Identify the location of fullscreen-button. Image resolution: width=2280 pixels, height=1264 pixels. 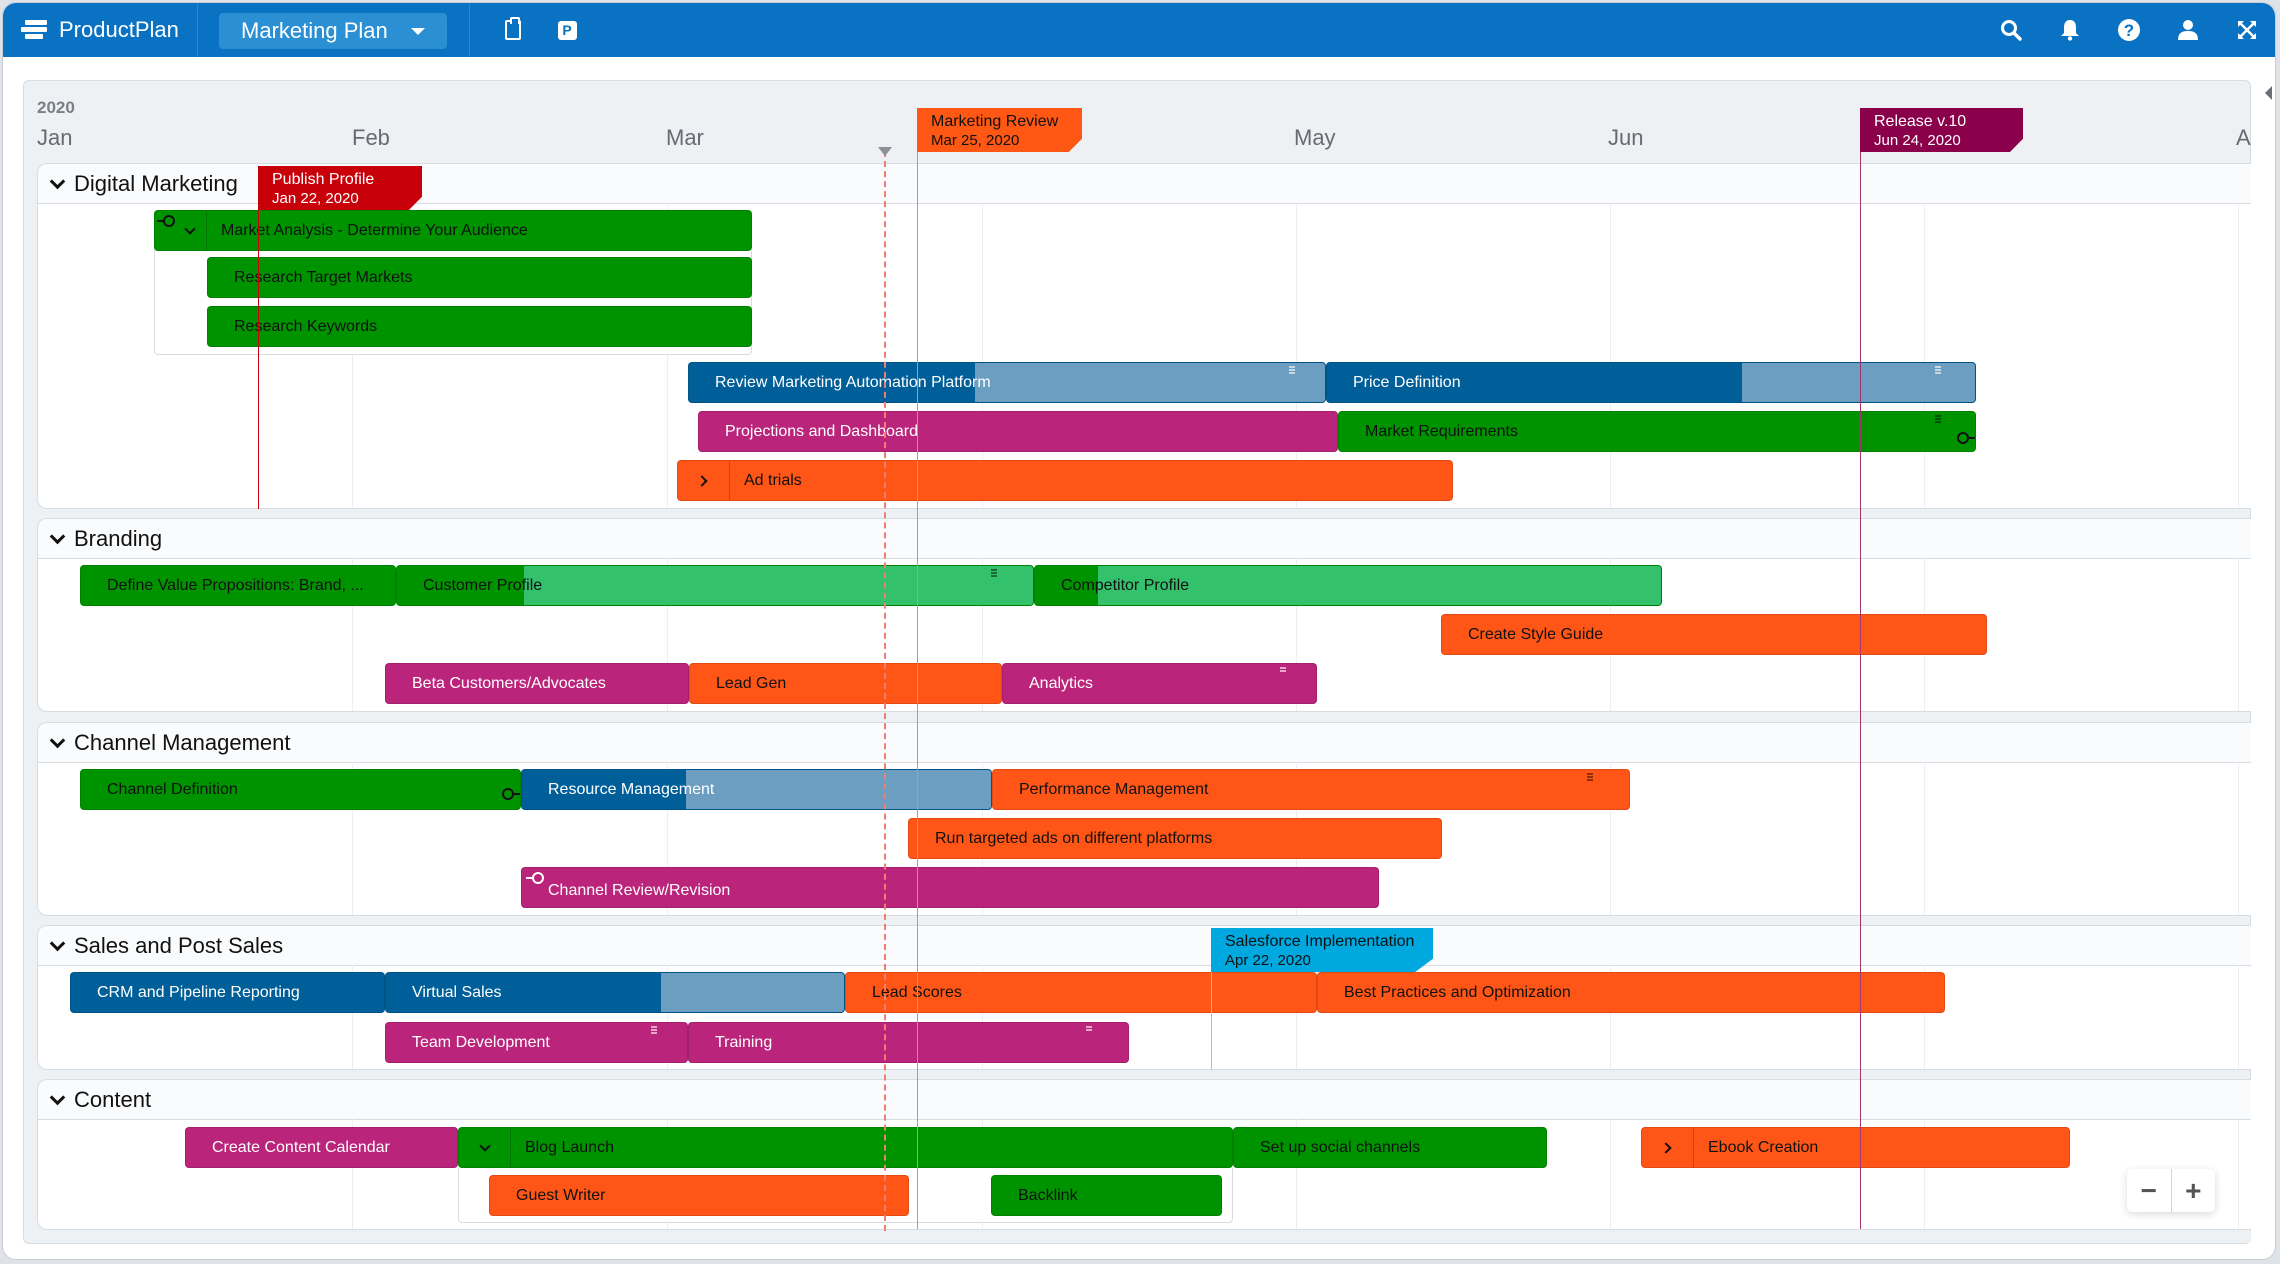
(2247, 30).